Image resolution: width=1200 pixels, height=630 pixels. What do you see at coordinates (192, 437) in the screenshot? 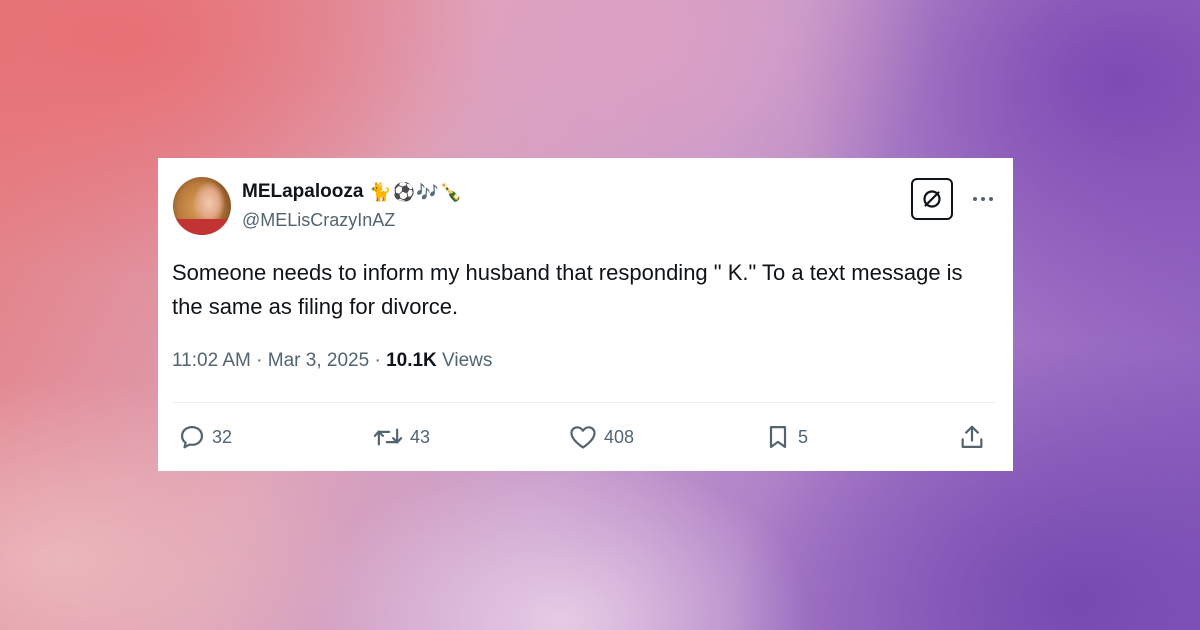
I see `reply-icon` at bounding box center [192, 437].